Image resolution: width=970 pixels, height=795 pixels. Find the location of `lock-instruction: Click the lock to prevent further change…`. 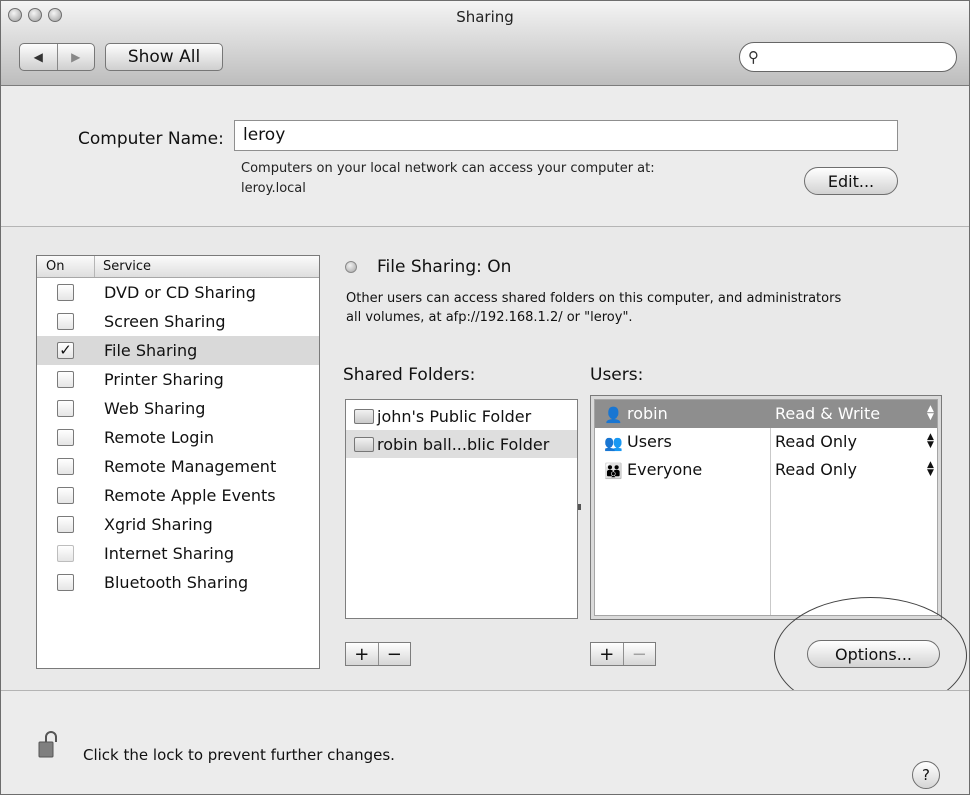

lock-instruction: Click the lock to prevent further change… is located at coordinates (239, 755).